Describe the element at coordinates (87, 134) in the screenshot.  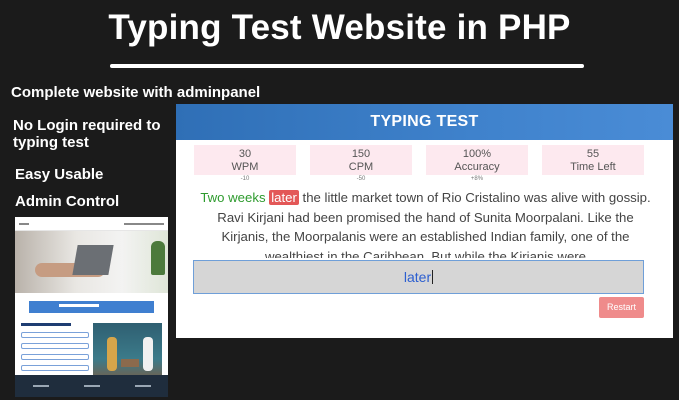
I see `feature-no-login: No Login required to typing test` at that location.